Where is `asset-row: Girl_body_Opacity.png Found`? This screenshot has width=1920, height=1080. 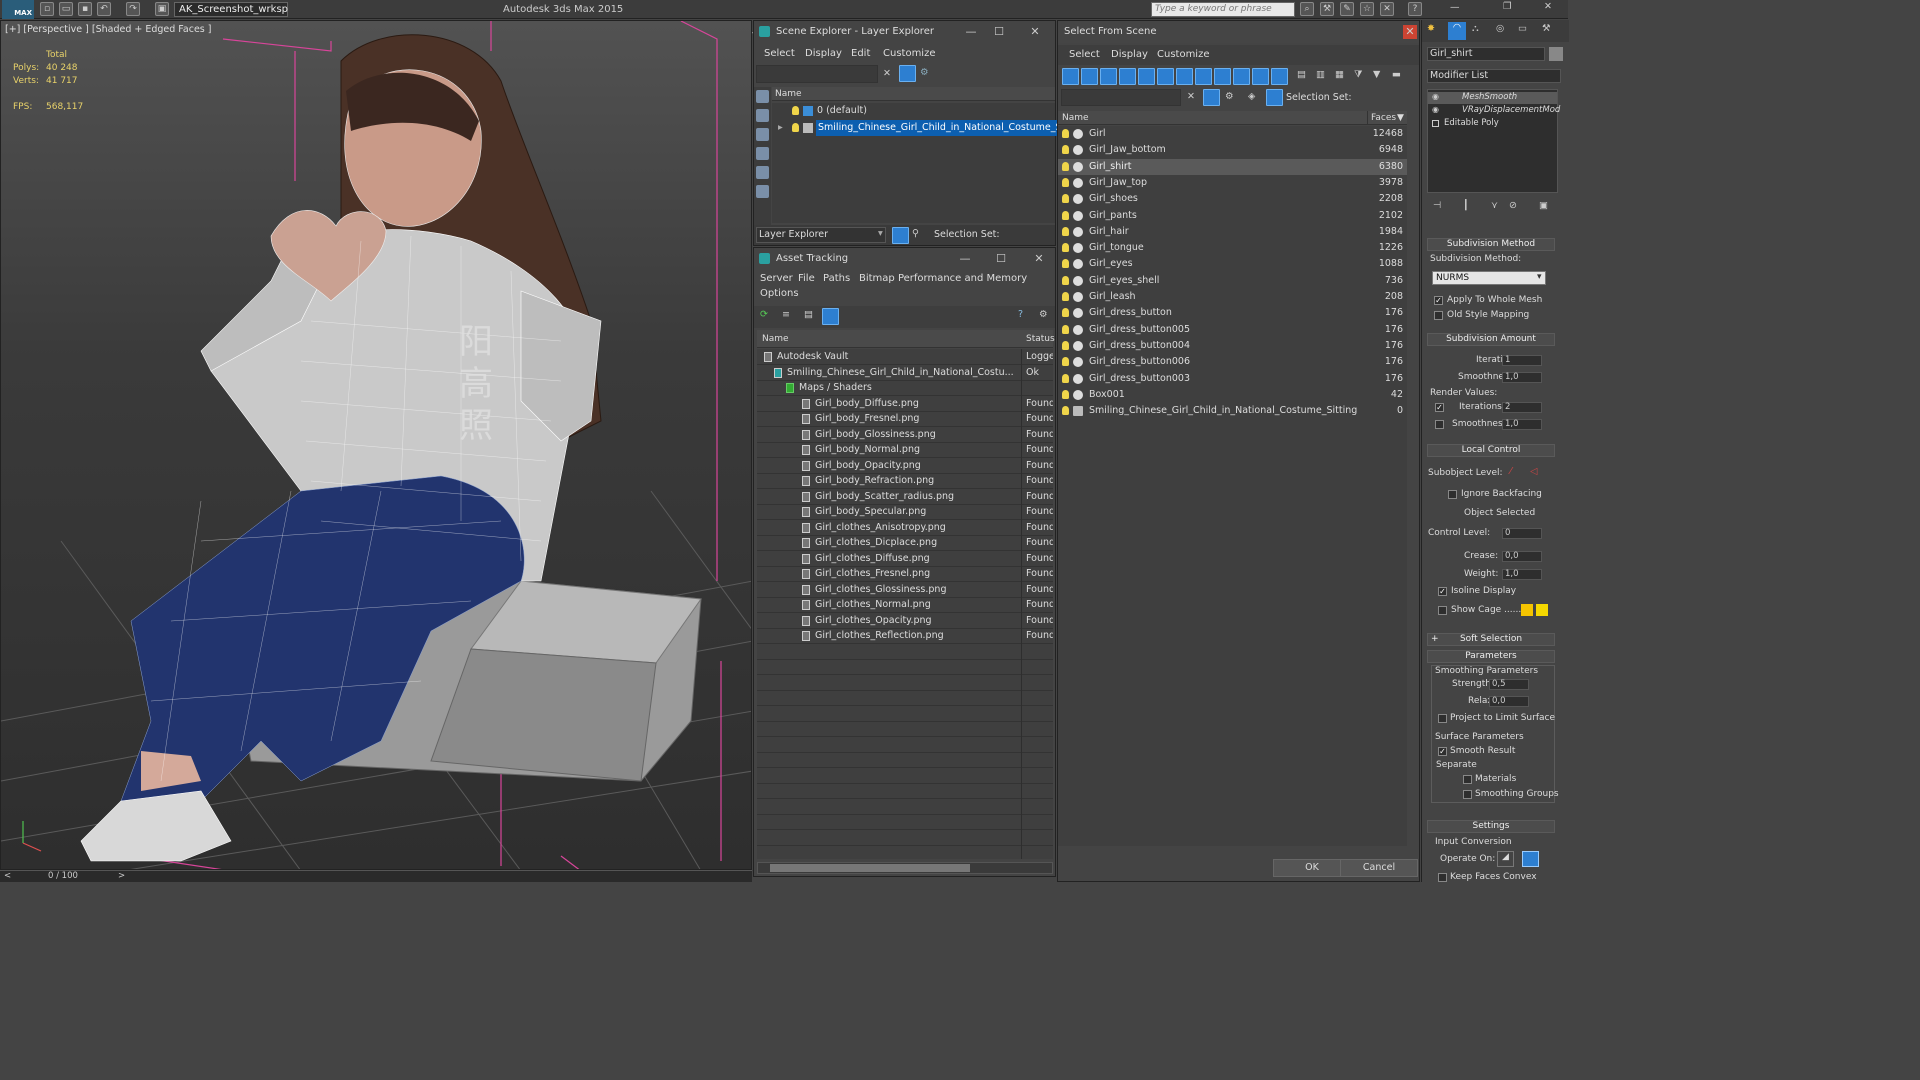
asset-row: Girl_body_Opacity.png Found is located at coordinates (905, 466).